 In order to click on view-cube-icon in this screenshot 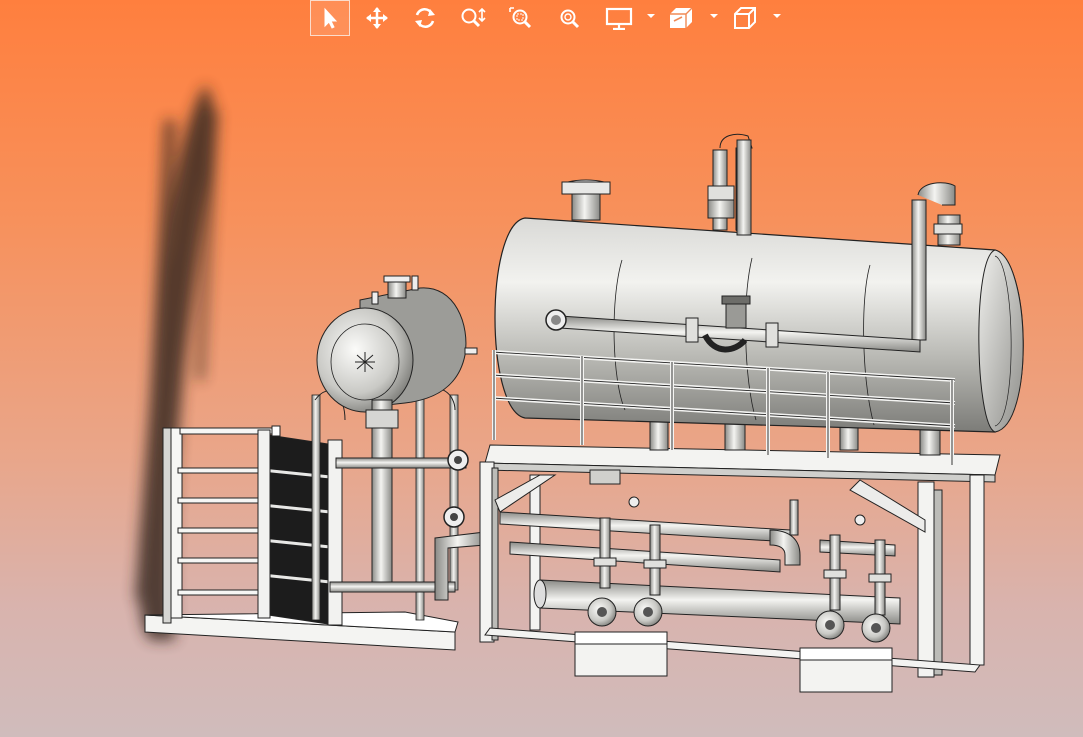, I will do `click(745, 18)`.